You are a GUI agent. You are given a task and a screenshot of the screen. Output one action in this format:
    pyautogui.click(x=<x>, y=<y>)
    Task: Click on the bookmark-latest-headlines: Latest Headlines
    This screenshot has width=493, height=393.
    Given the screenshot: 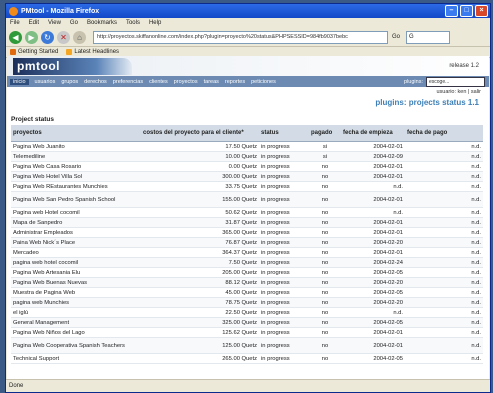 What is the action you would take?
    pyautogui.click(x=92, y=52)
    